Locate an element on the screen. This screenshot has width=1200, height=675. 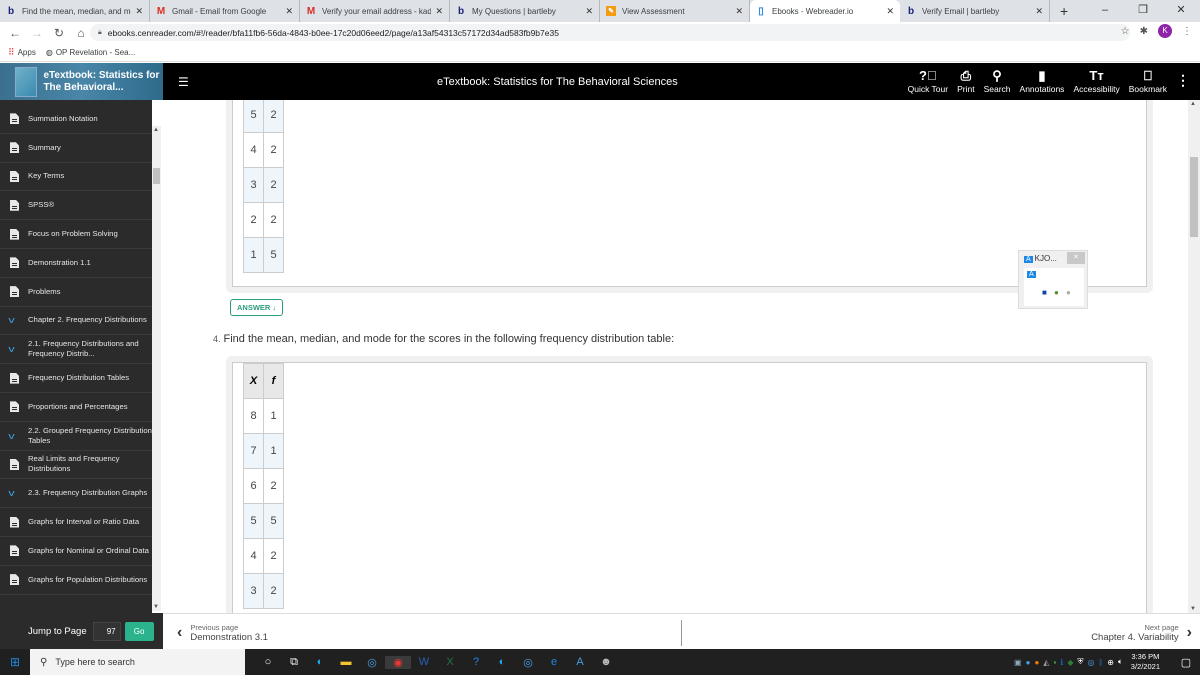
toc-item: Graphs for Interval or Ratio Data is located at coordinates (76, 522).